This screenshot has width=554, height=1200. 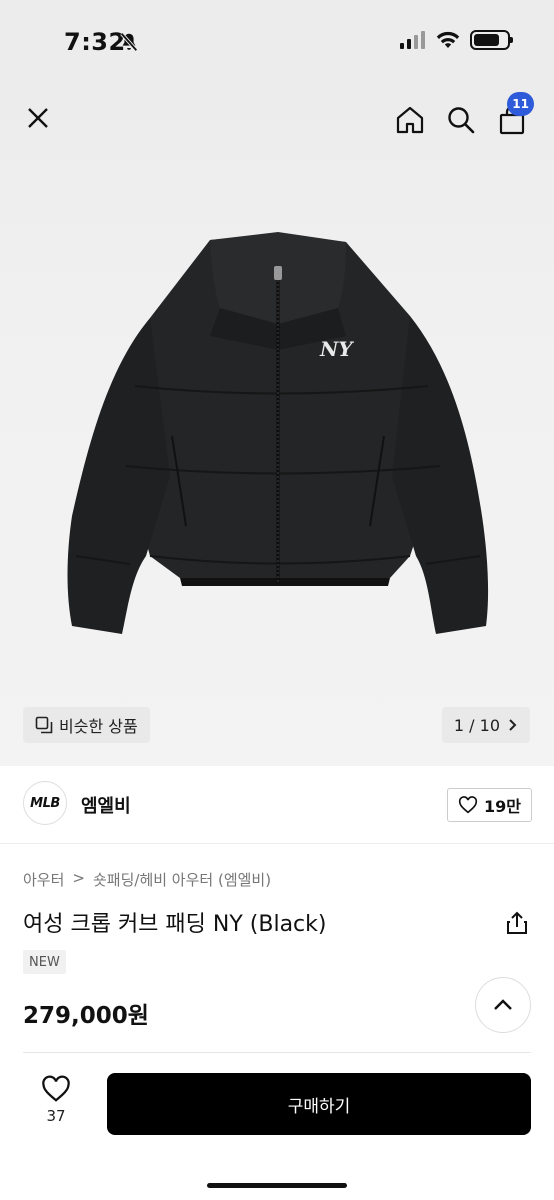 I want to click on ny-logo: NY, so click(x=336, y=349).